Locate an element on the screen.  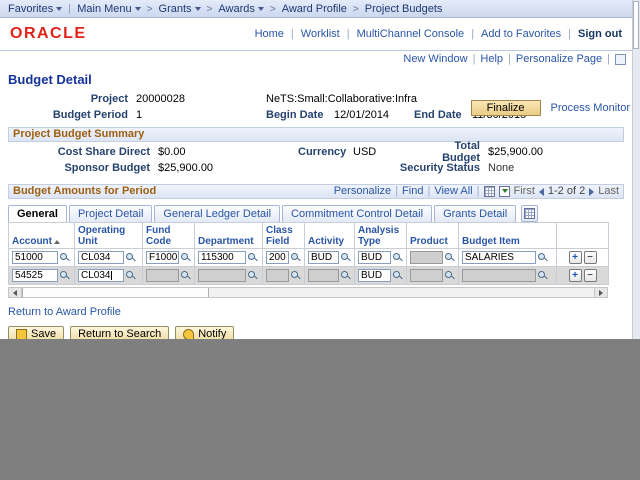
class-field-input: 200 is located at coordinates (277, 257).